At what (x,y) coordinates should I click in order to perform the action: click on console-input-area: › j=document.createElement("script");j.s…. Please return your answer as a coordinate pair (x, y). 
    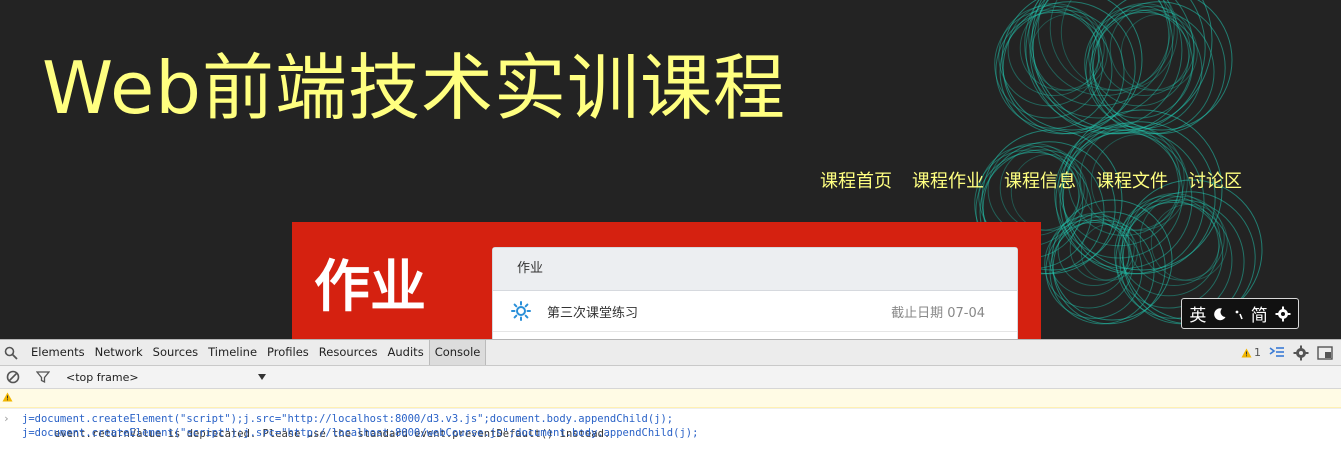
    Looking at the image, I should click on (670, 424).